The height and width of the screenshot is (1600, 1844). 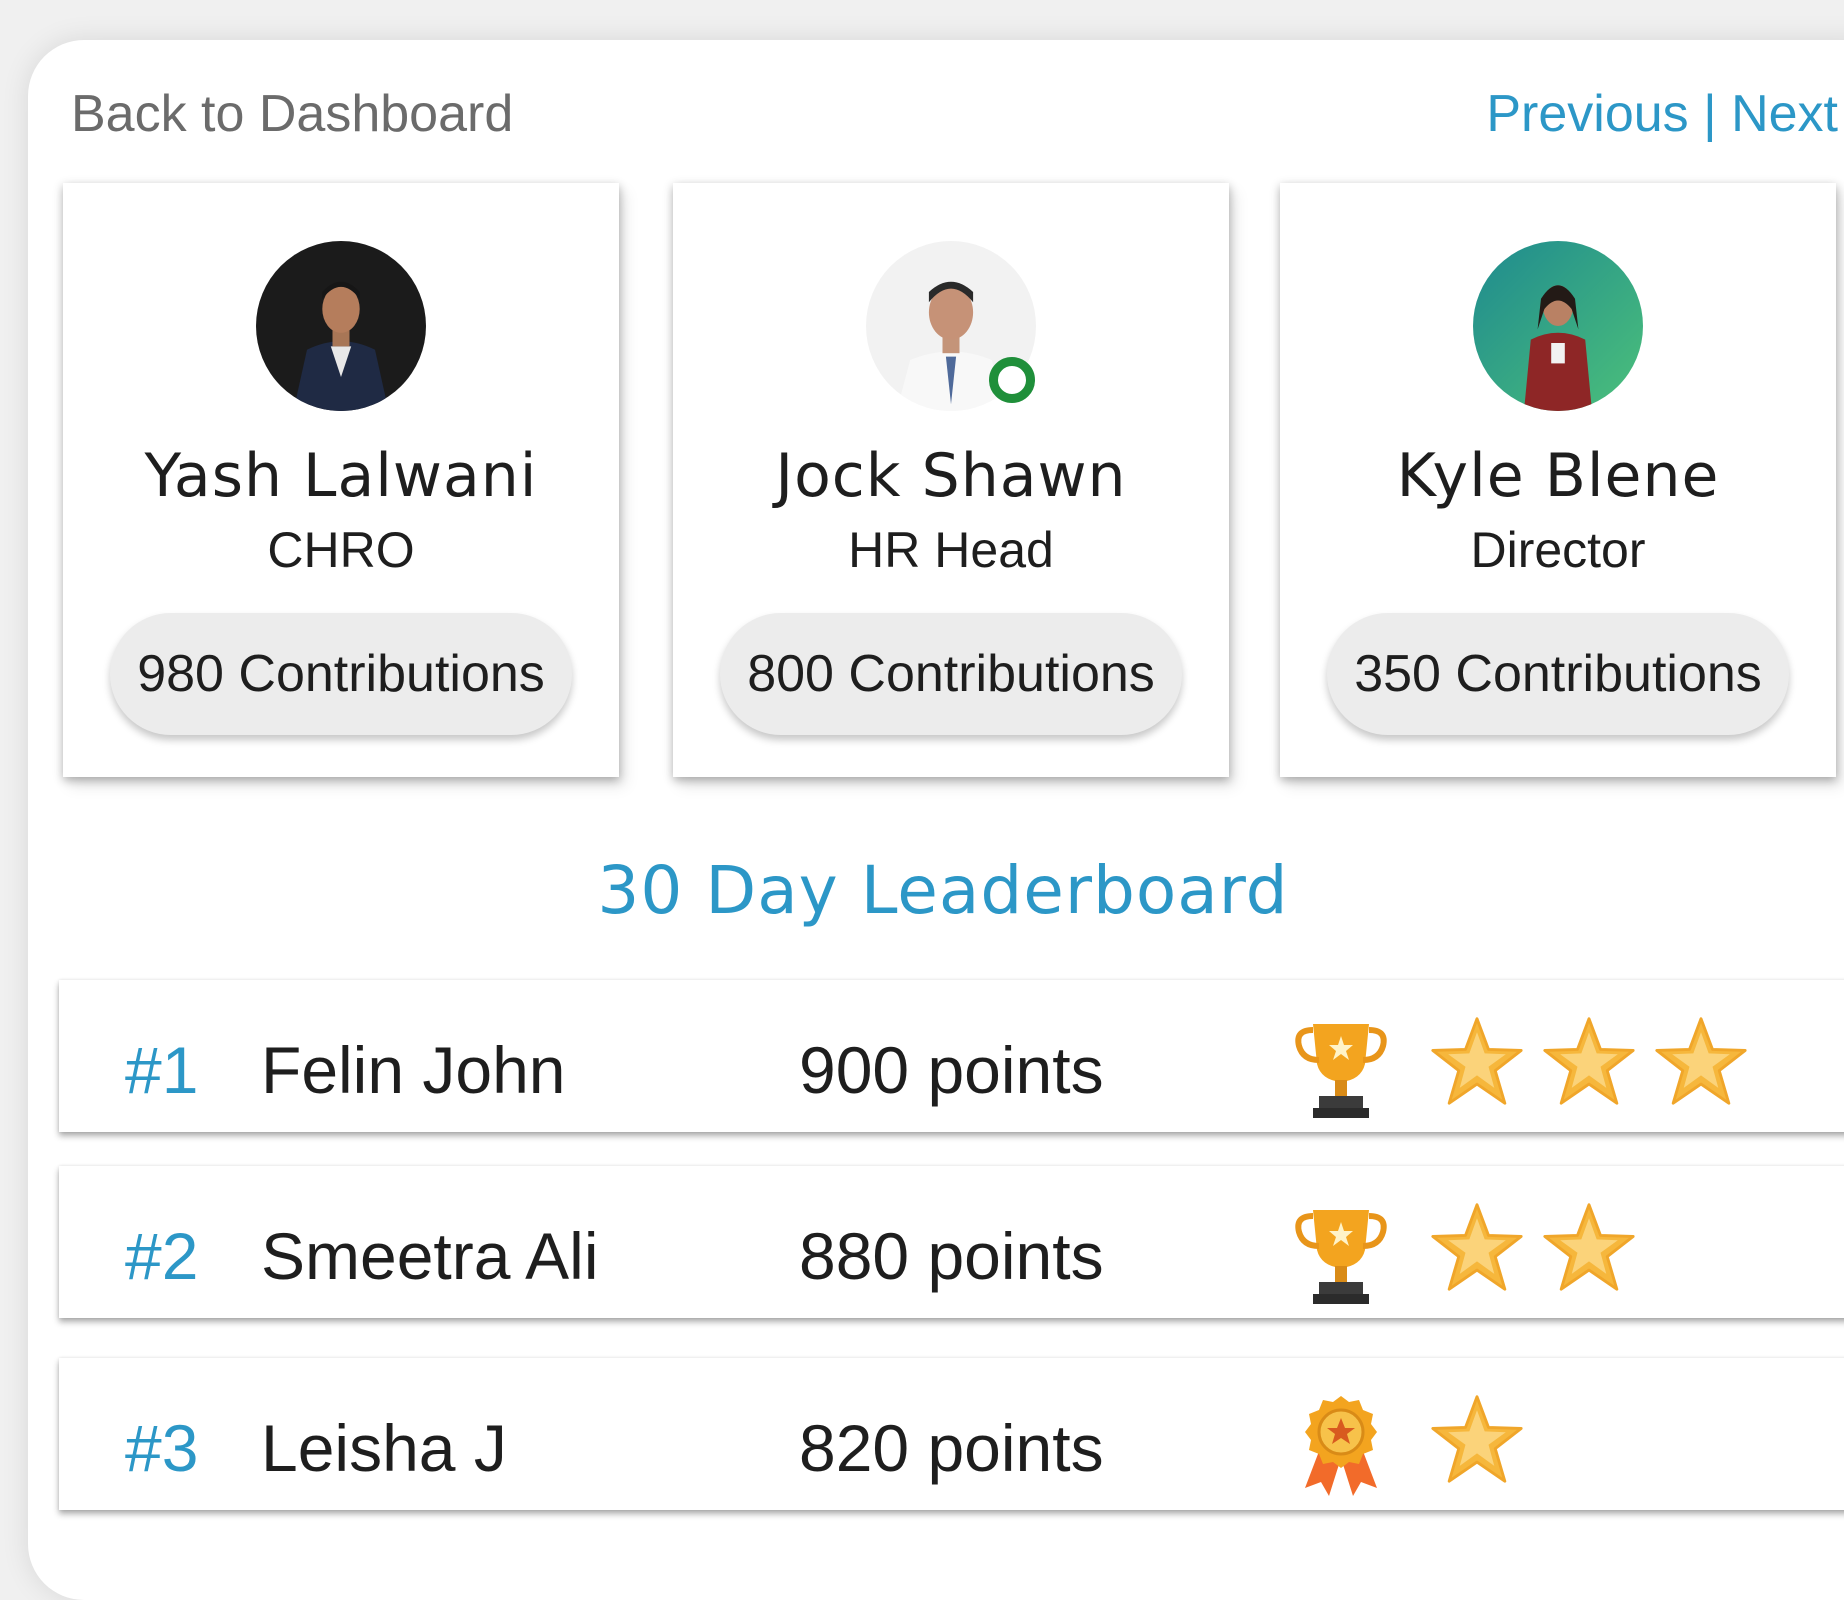 I want to click on contributions-badge: 350 Contributions, so click(x=1558, y=674).